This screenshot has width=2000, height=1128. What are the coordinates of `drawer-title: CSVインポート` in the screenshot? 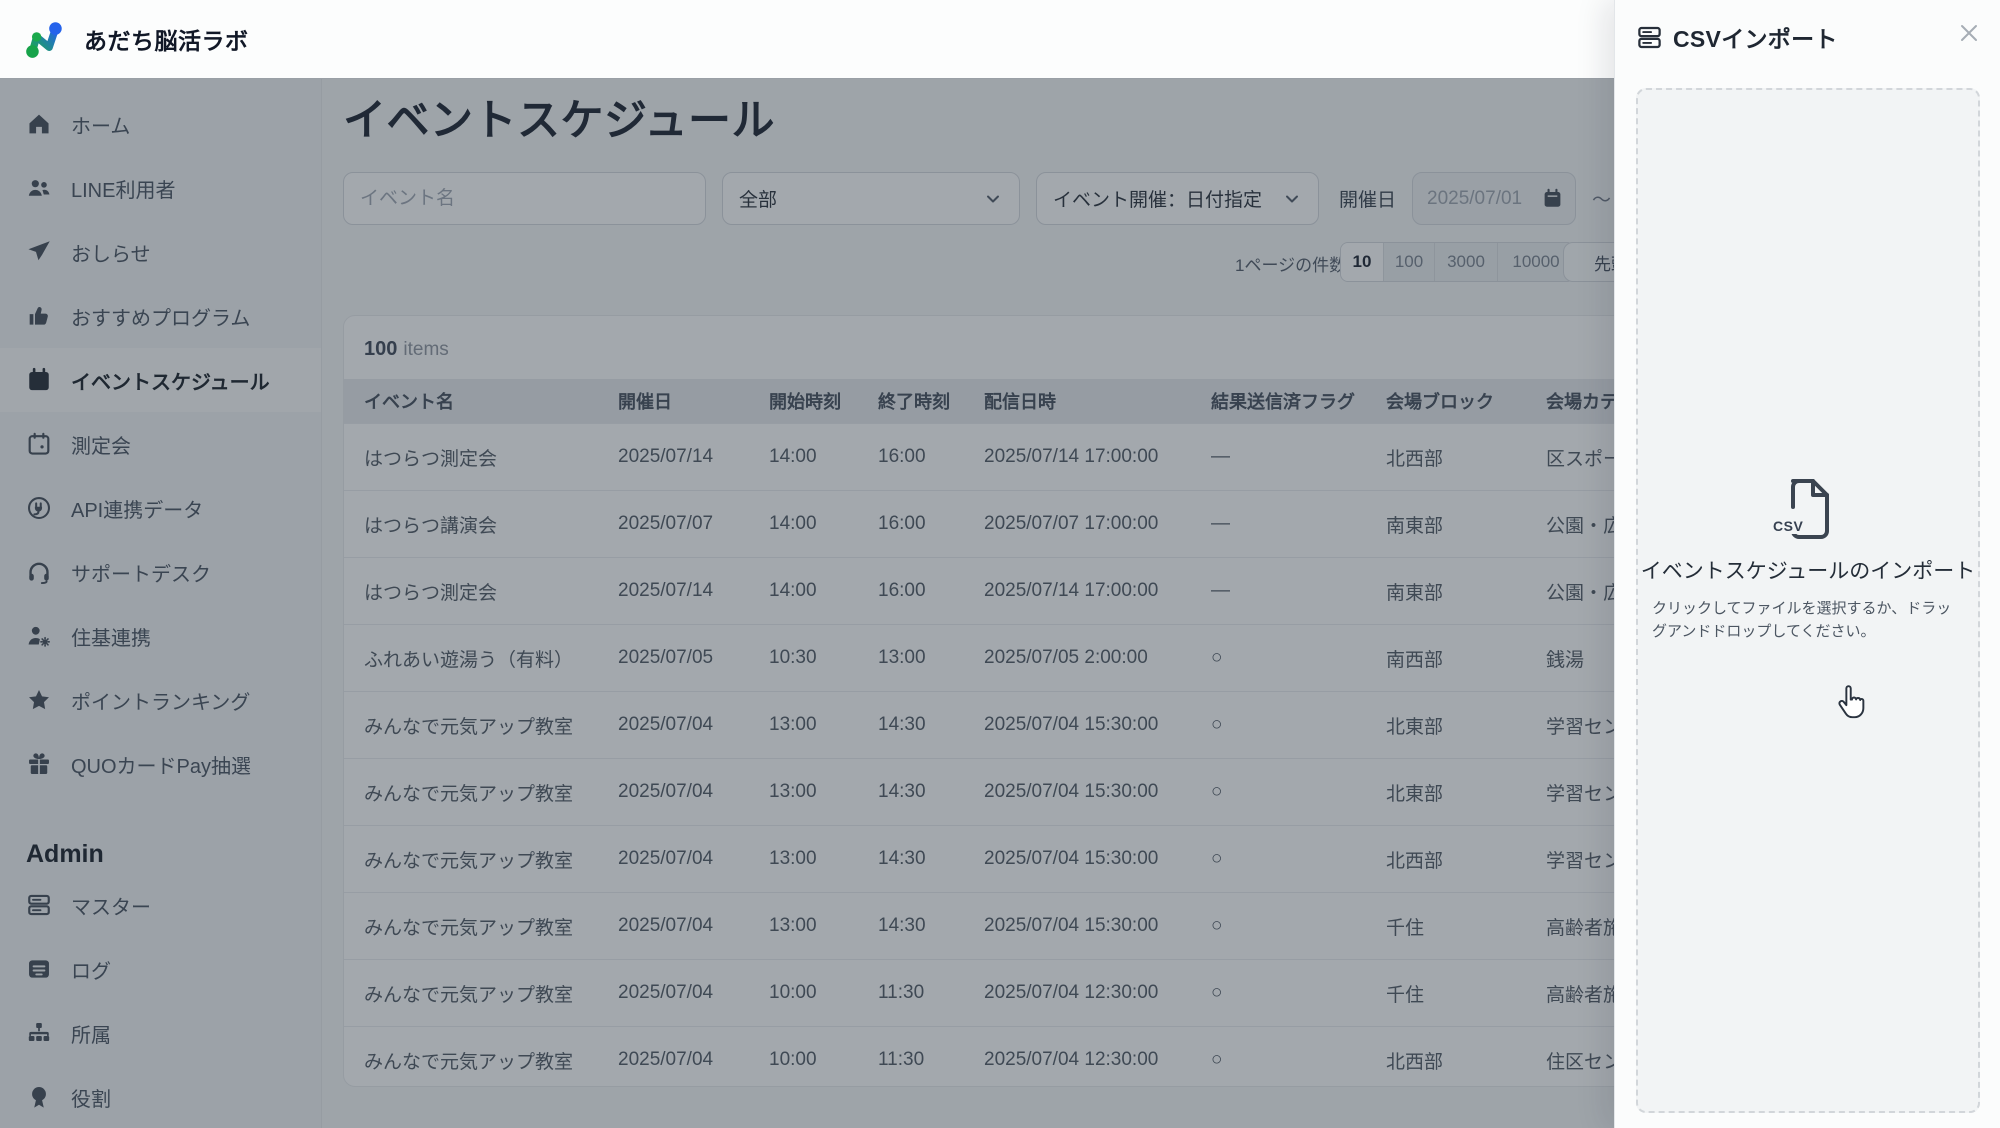 It's located at (1755, 39).